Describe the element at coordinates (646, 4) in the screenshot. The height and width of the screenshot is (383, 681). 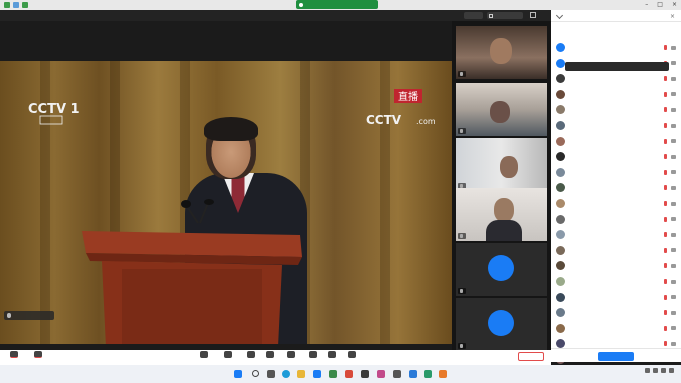
I see `minimize-icon: –` at that location.